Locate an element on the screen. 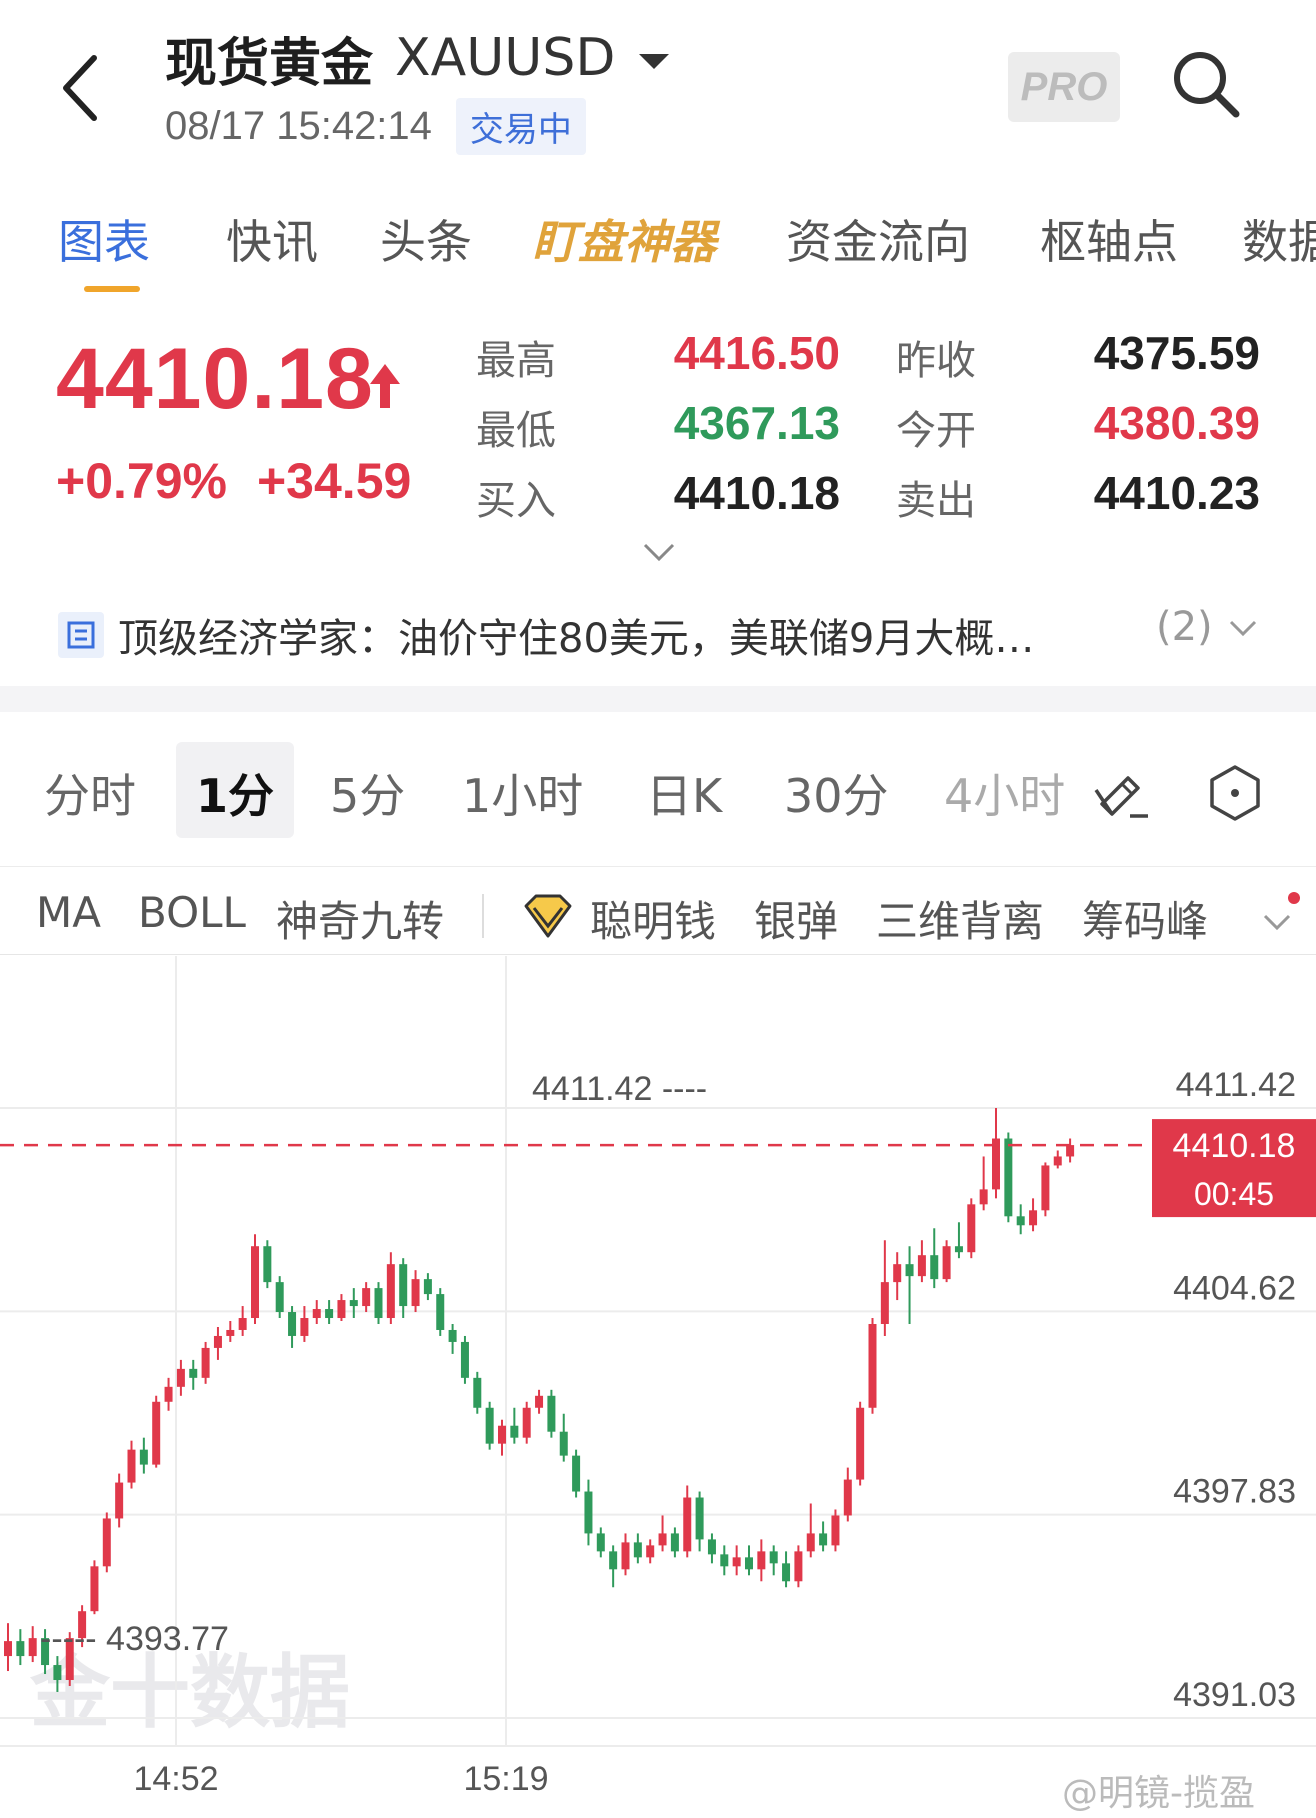 This screenshot has width=1316, height=1818. change-absolute: +34.59 is located at coordinates (334, 481).